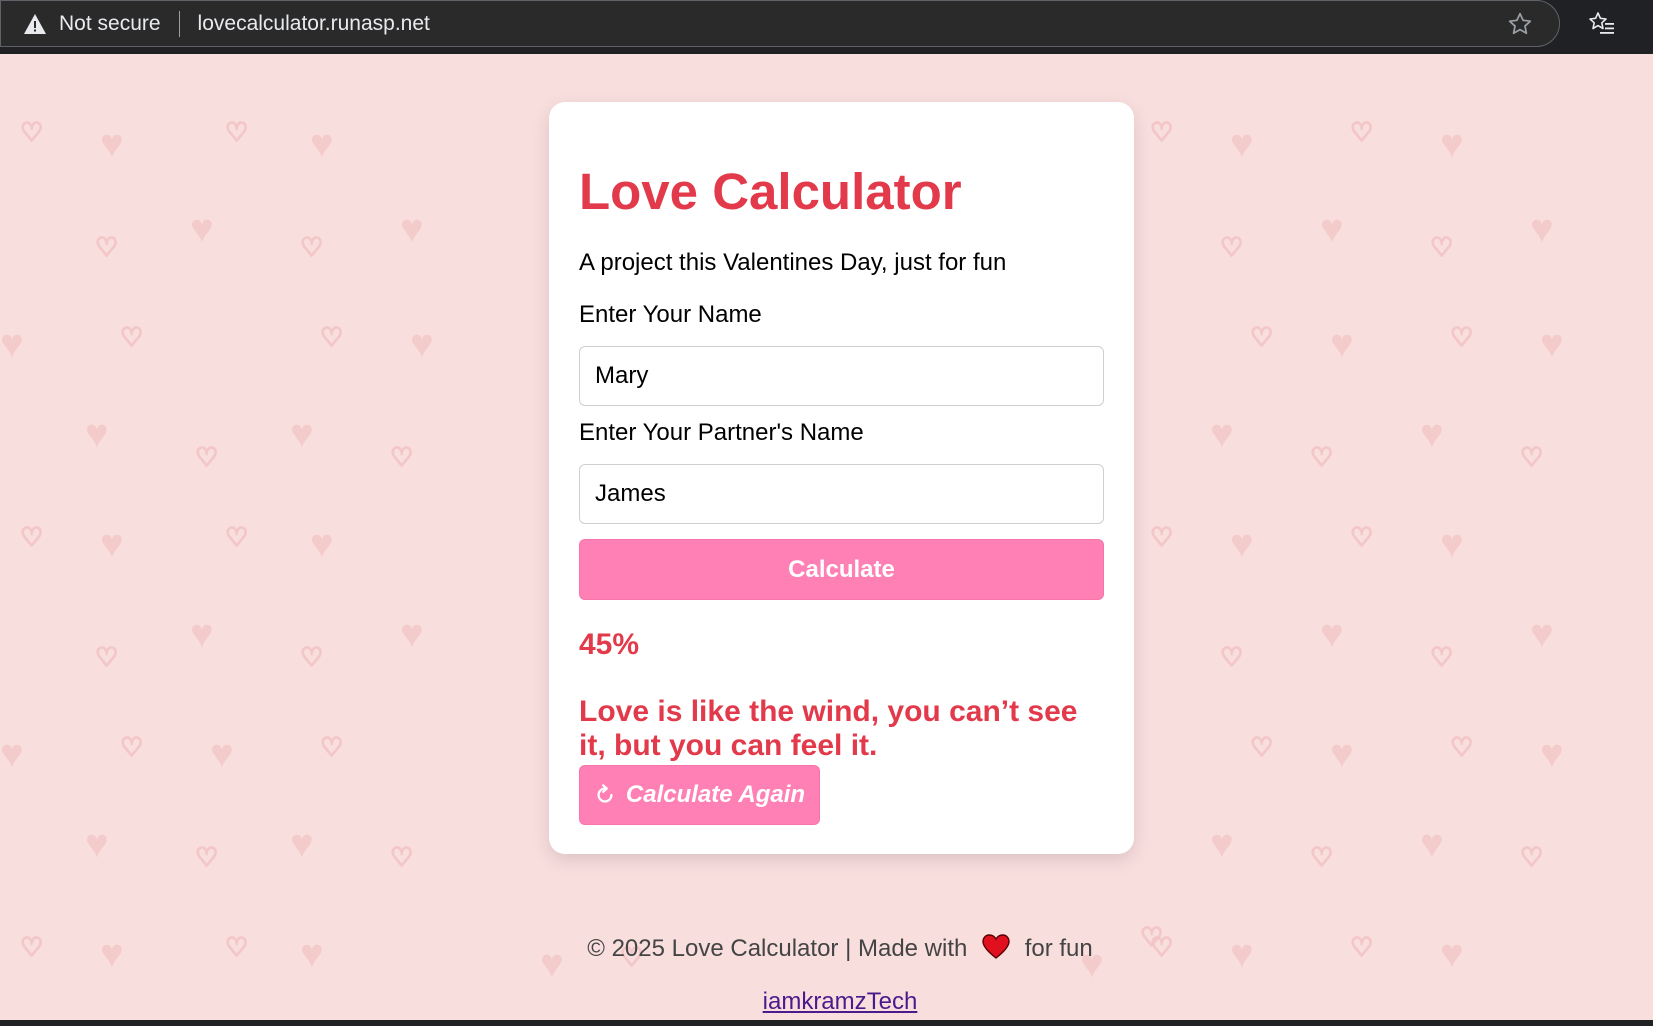 This screenshot has height=1026, width=1653. Describe the element at coordinates (1602, 24) in the screenshot. I see `favorites-icon` at that location.